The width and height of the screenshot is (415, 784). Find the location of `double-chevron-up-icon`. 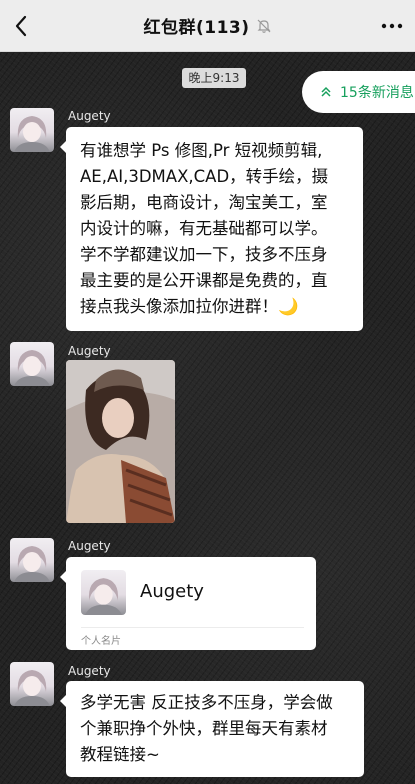

double-chevron-up-icon is located at coordinates (326, 92).